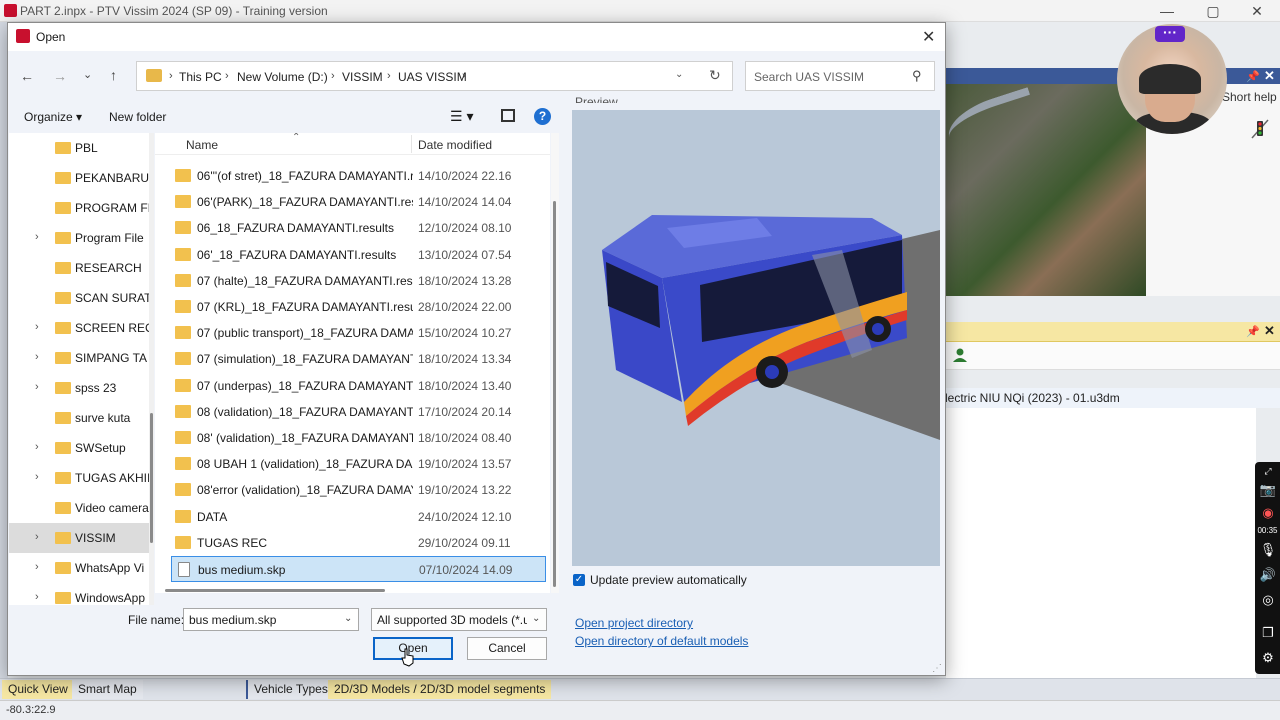 Image resolution: width=1280 pixels, height=720 pixels. I want to click on nav-tree-item: RESEARCH, so click(79, 268).